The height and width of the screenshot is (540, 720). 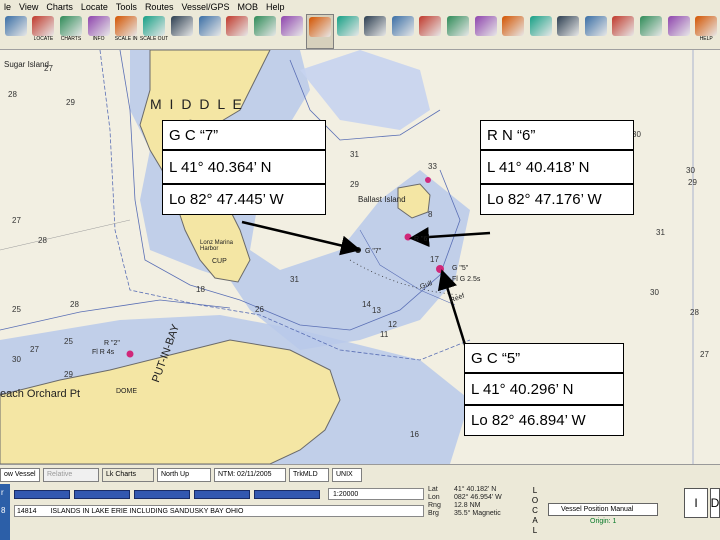 What do you see at coordinates (678, 26) in the screenshot?
I see `tracker-icon` at bounding box center [678, 26].